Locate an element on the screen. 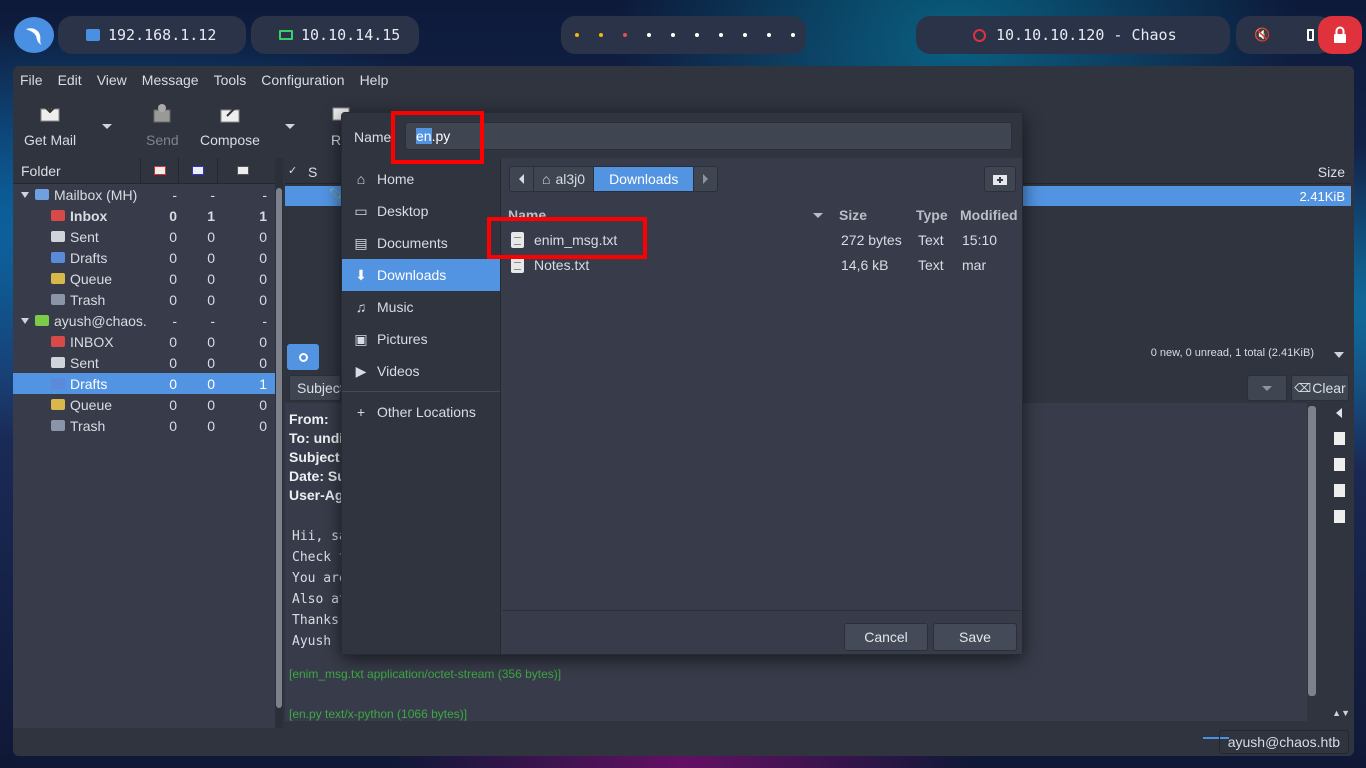 This screenshot has height=768, width=1366. search-dropdown is located at coordinates (1267, 388).